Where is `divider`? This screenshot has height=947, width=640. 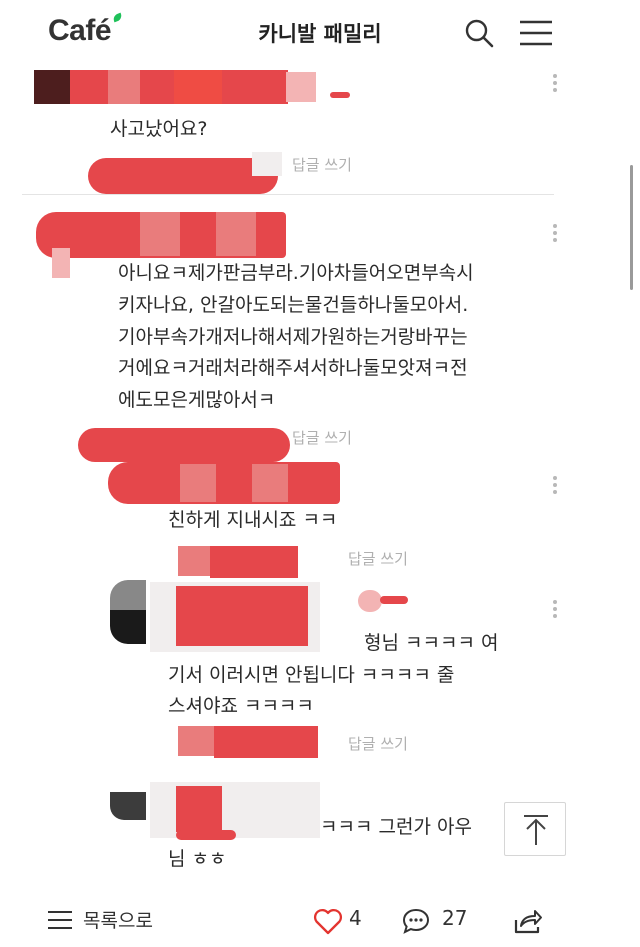 divider is located at coordinates (288, 194).